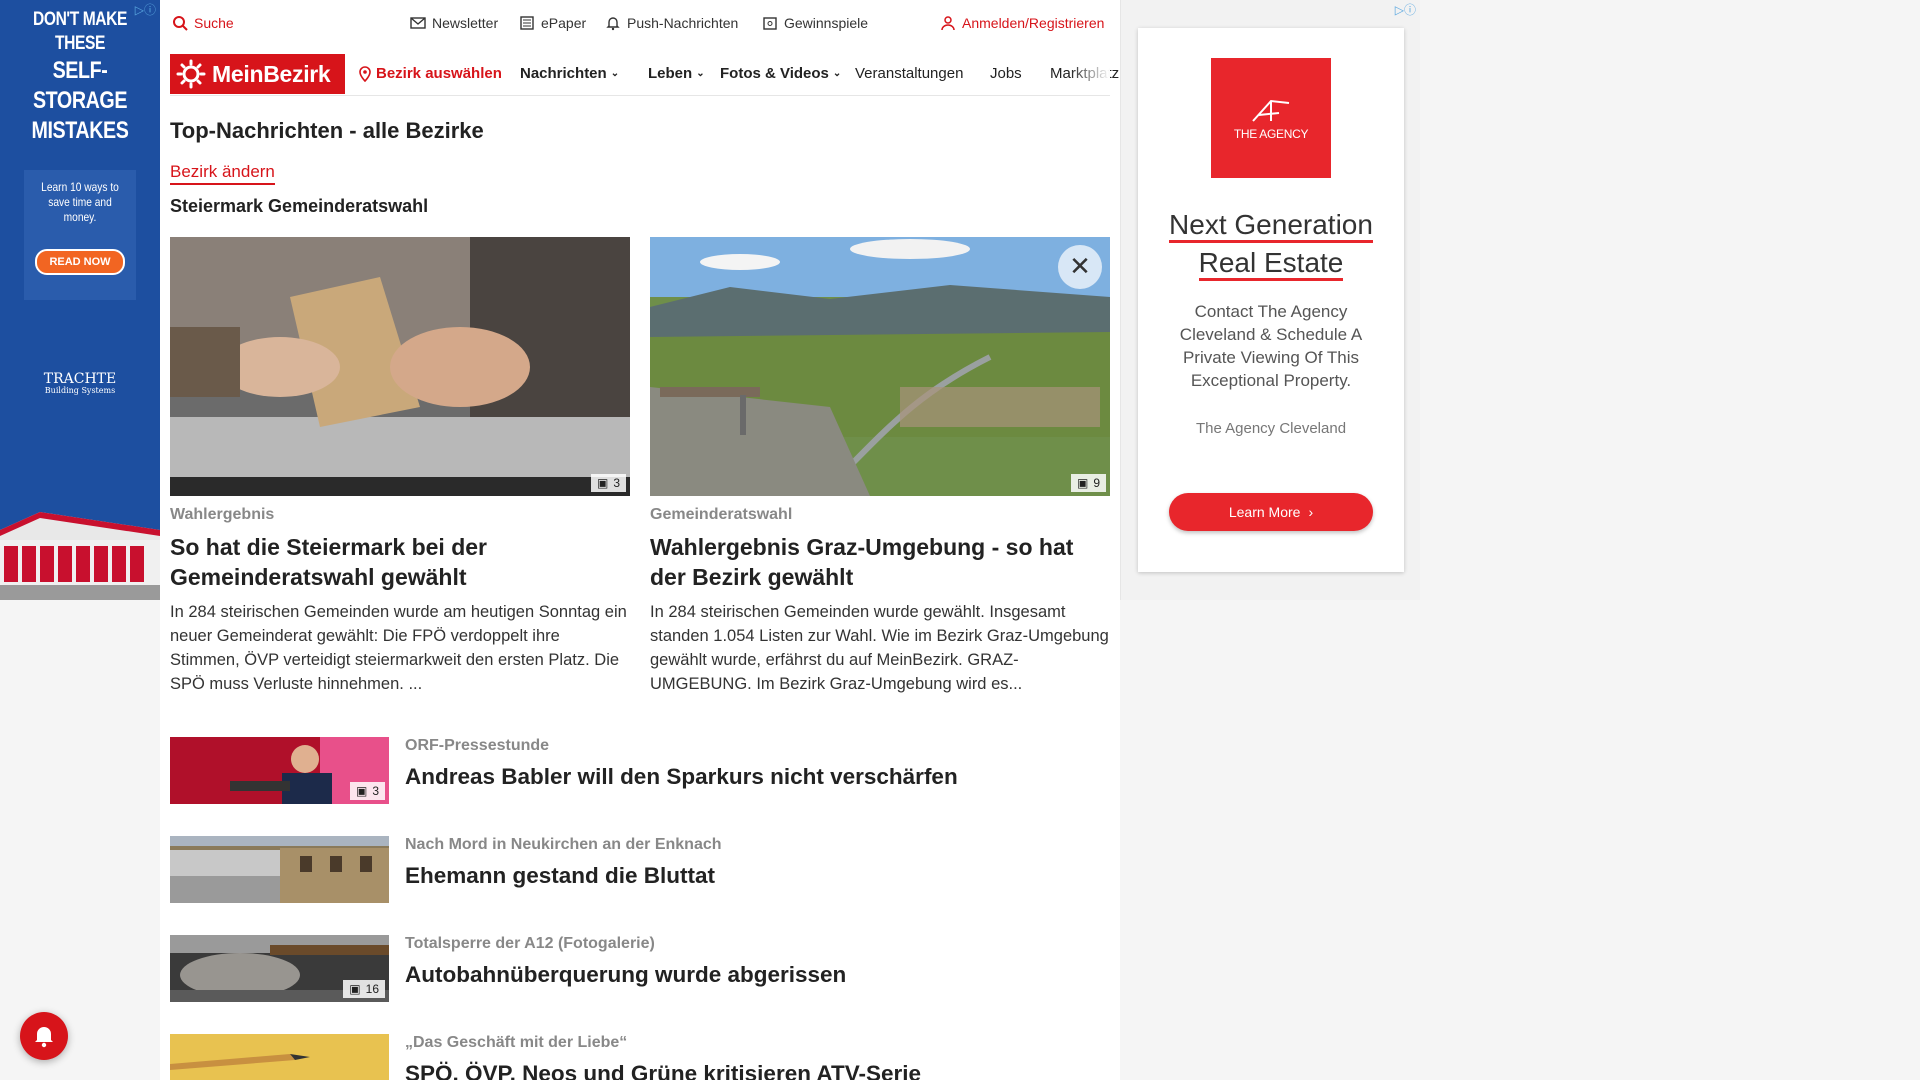 This screenshot has width=1920, height=1080. Describe the element at coordinates (1271, 244) in the screenshot. I see `ad-headline: Next Generation Real Estate` at that location.